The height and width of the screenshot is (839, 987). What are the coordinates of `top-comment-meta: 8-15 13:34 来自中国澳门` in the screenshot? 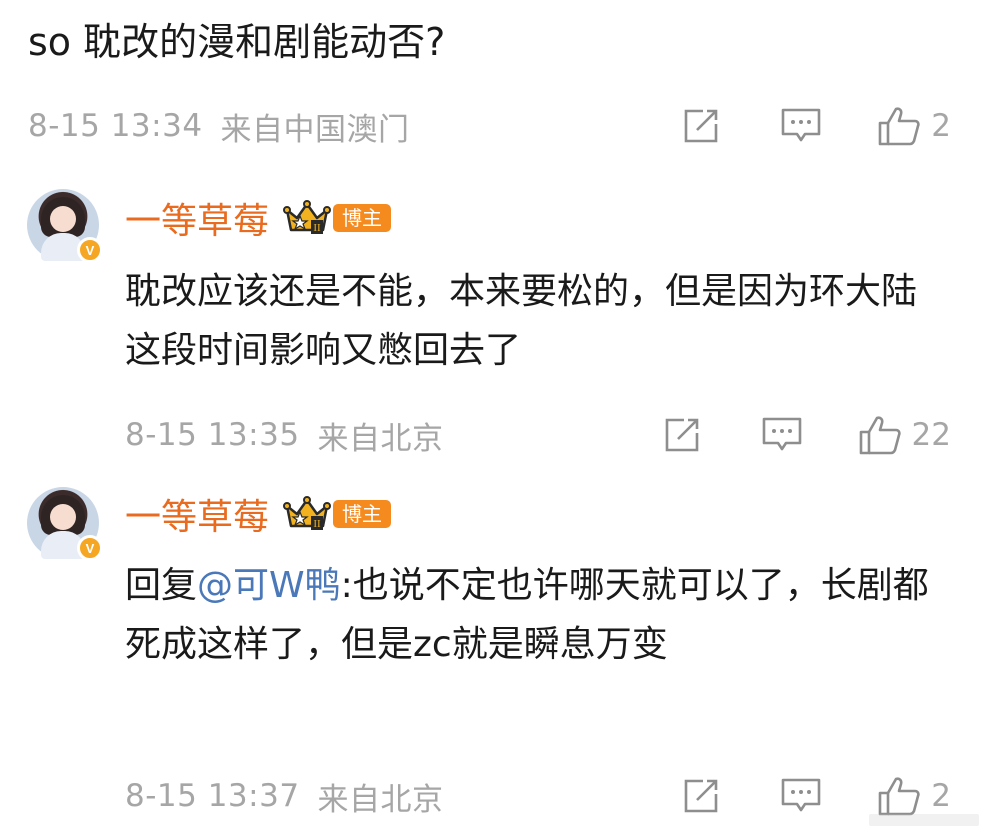 It's located at (219, 126).